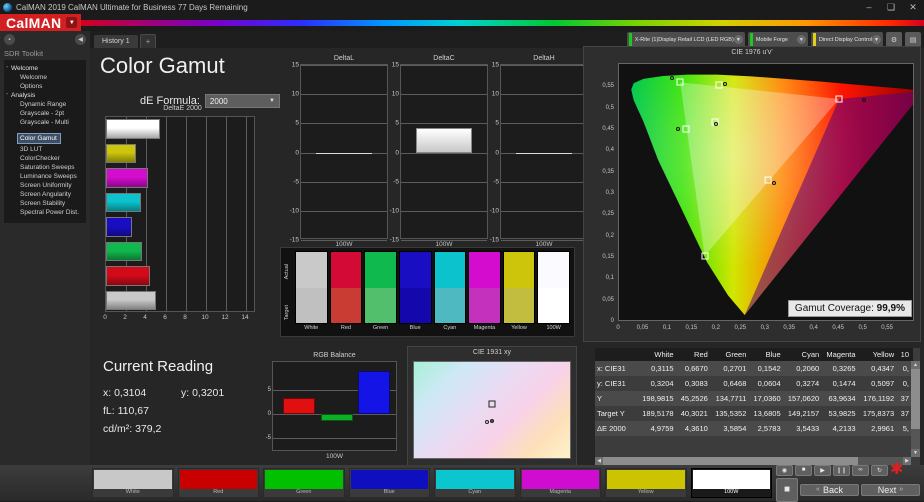 Image resolution: width=924 pixels, height=502 pixels. What do you see at coordinates (296, 182) in the screenshot?
I see `y-tick-label: -5` at bounding box center [296, 182].